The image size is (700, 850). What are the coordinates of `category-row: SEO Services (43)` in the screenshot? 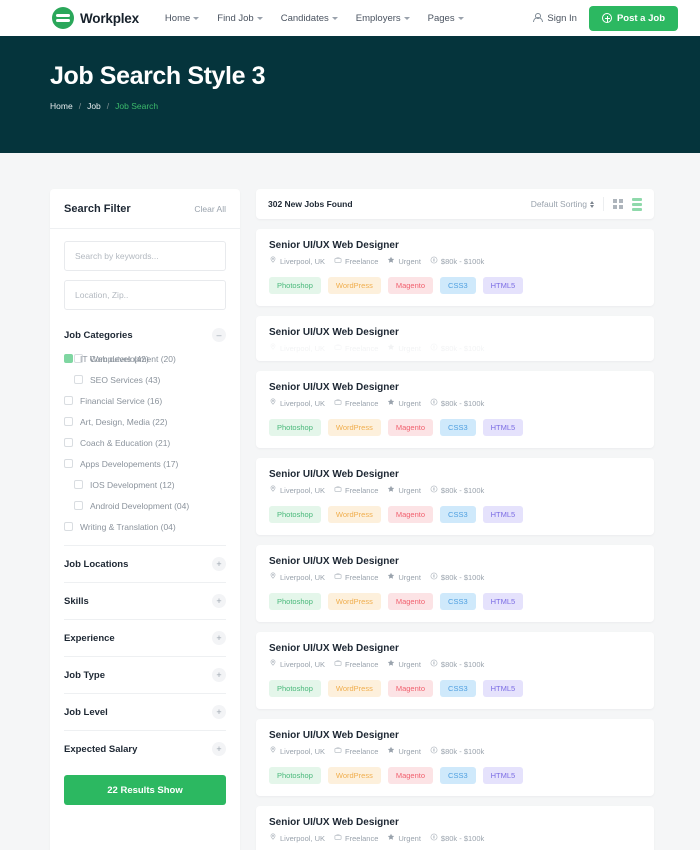 It's located at (145, 379).